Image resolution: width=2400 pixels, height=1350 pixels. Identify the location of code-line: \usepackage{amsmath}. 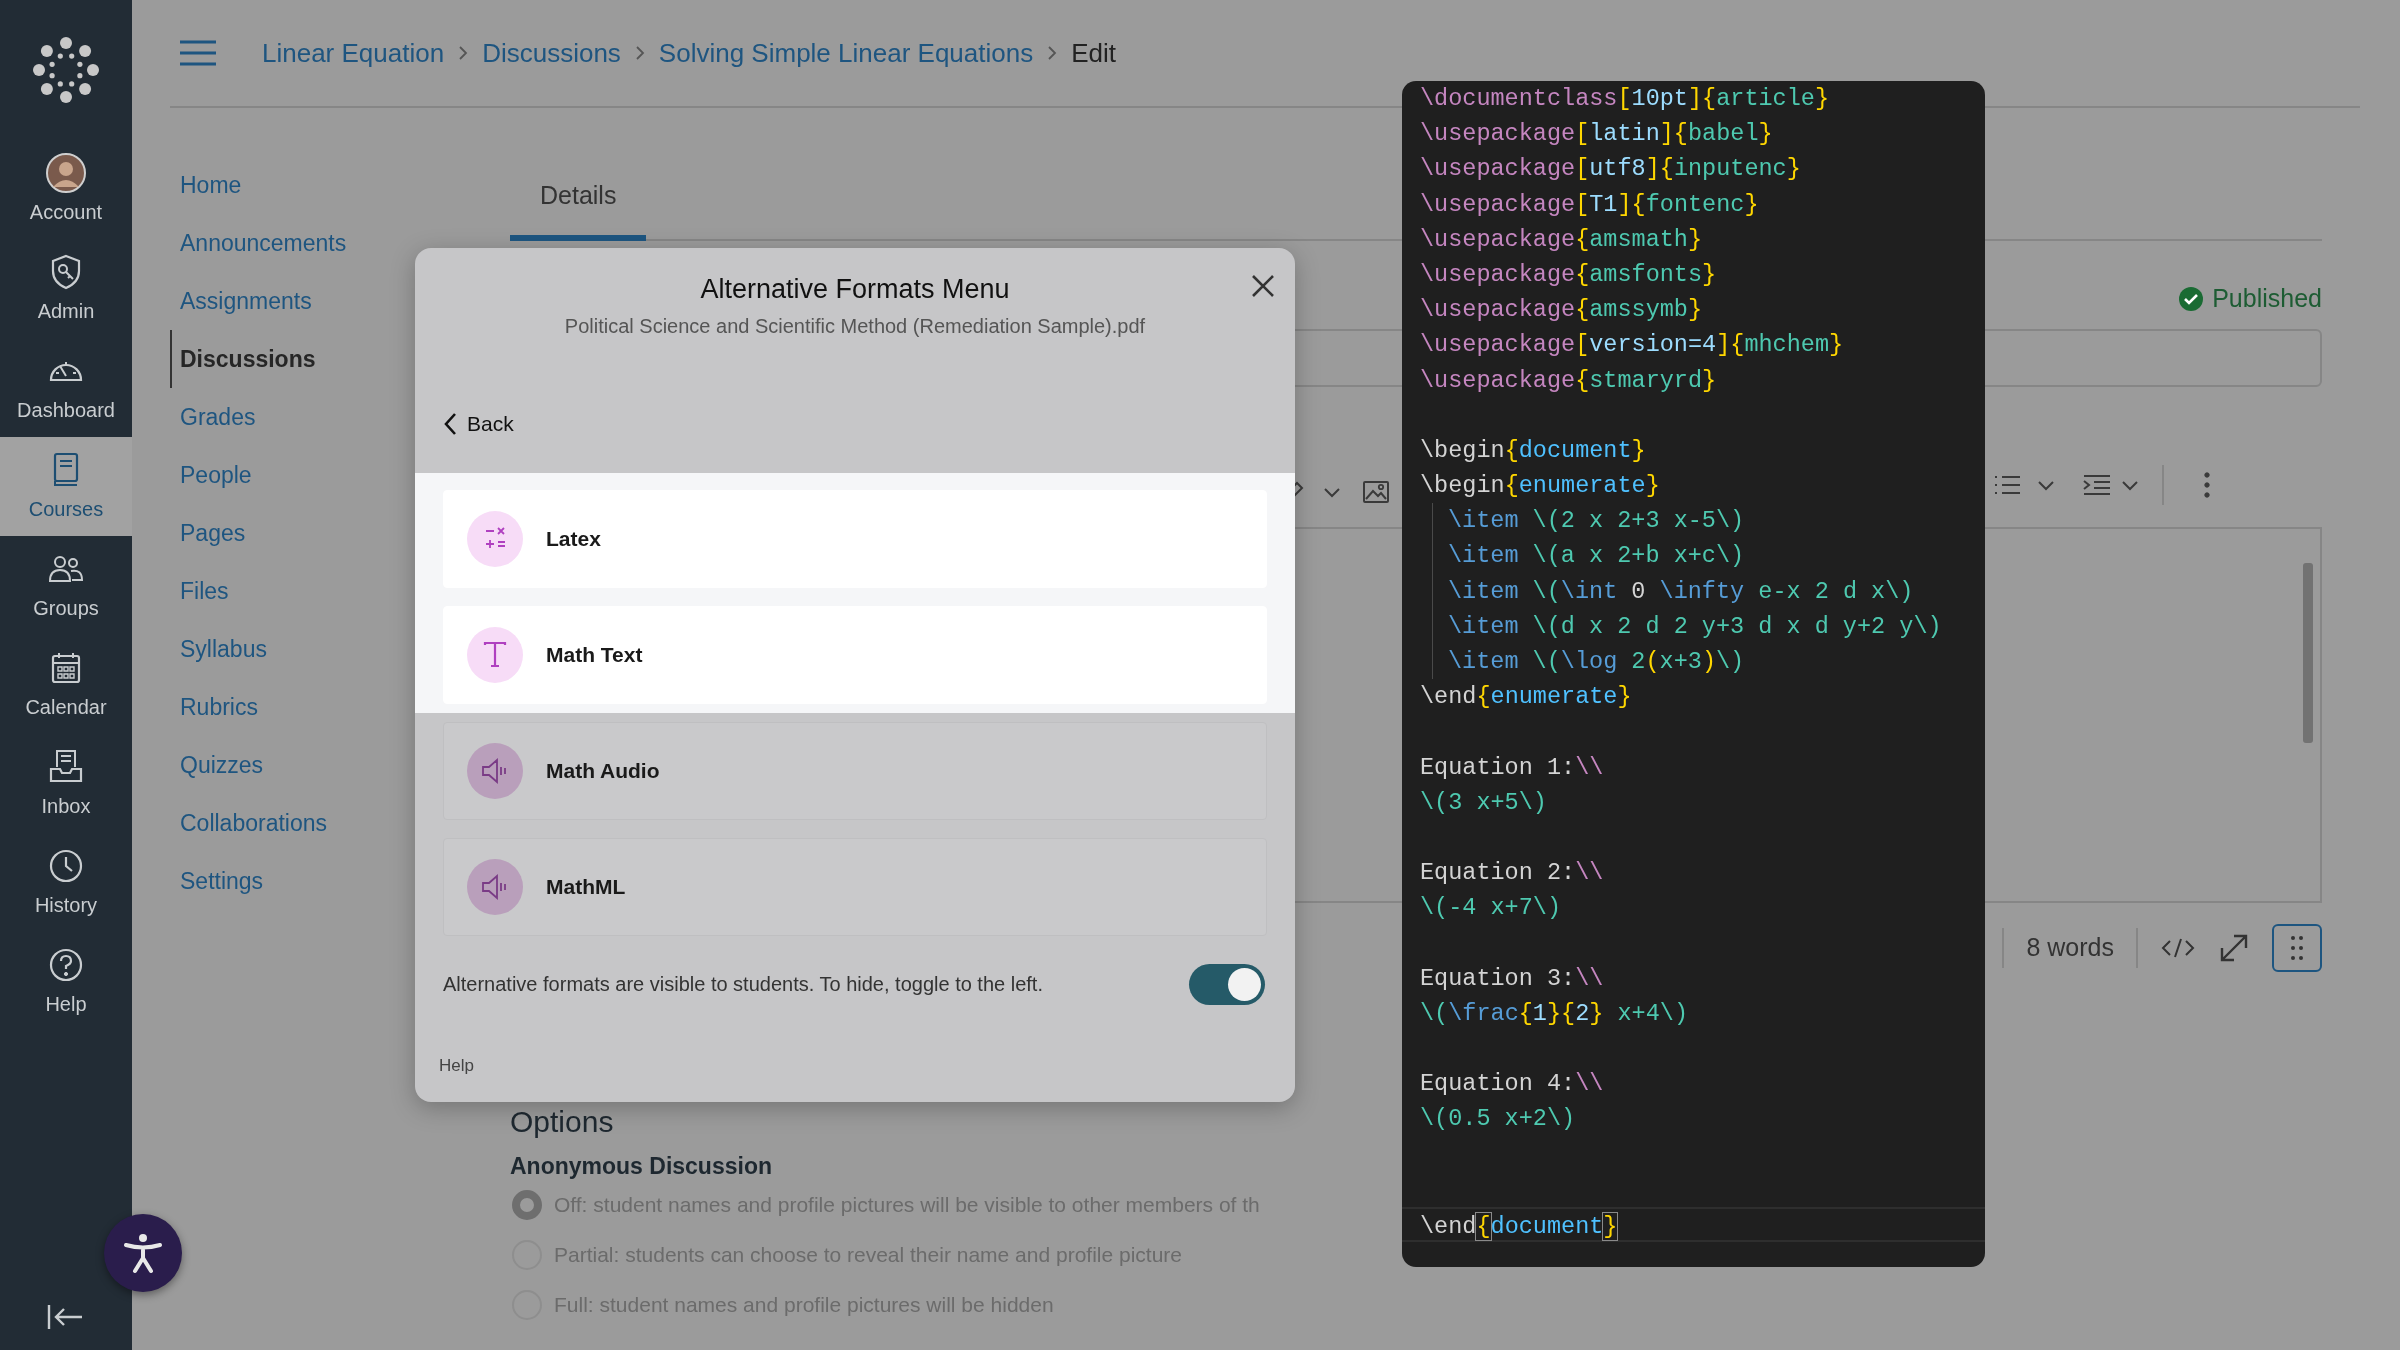
(1561, 239).